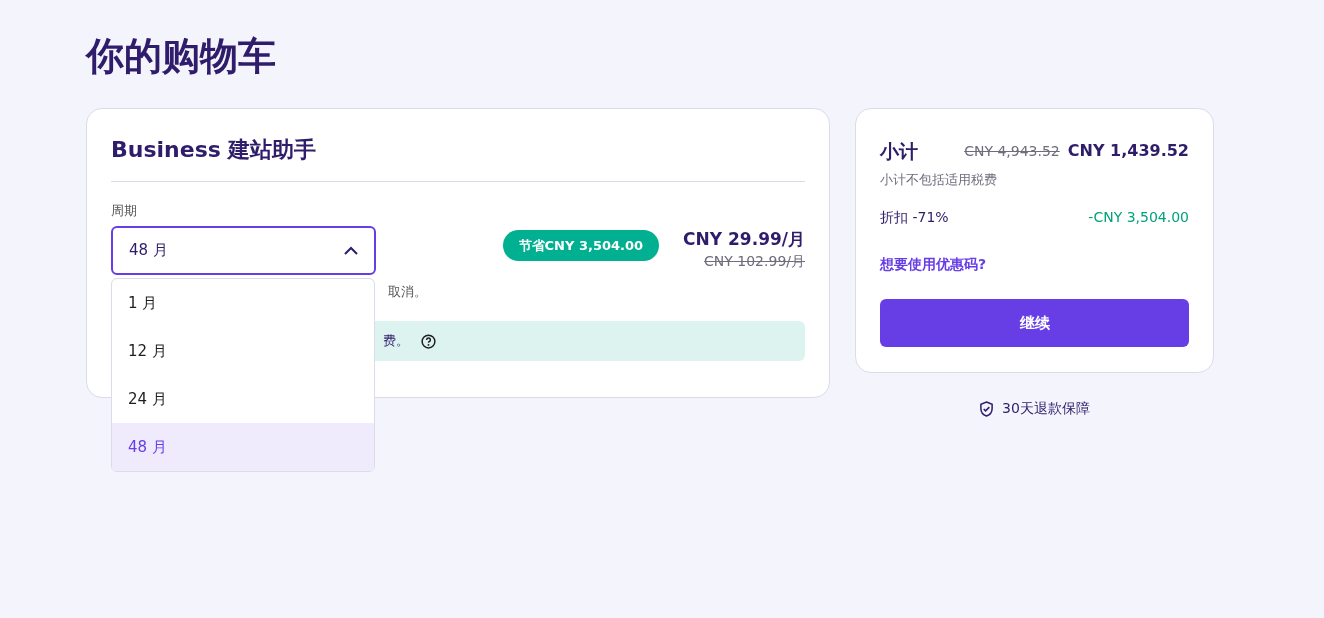 The width and height of the screenshot is (1324, 618). I want to click on subtotal-title: 小计, so click(899, 151).